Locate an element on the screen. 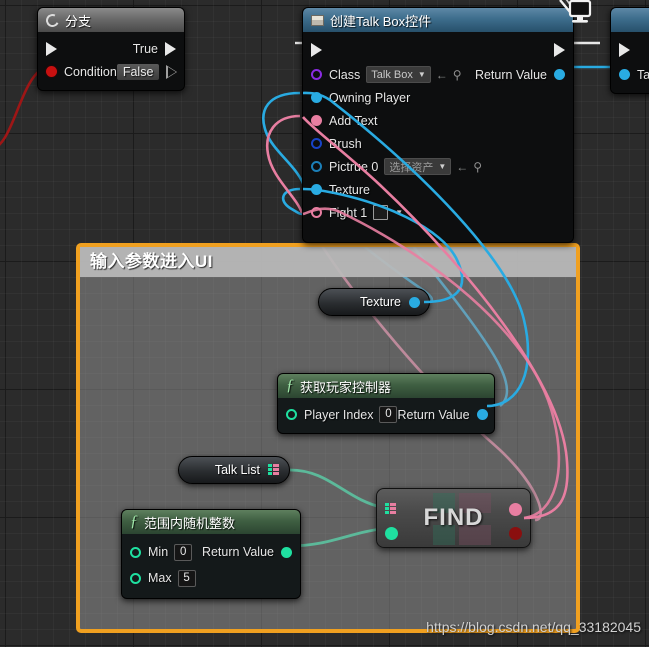 This screenshot has width=649, height=647. right-edge-node-header is located at coordinates (630, 20).